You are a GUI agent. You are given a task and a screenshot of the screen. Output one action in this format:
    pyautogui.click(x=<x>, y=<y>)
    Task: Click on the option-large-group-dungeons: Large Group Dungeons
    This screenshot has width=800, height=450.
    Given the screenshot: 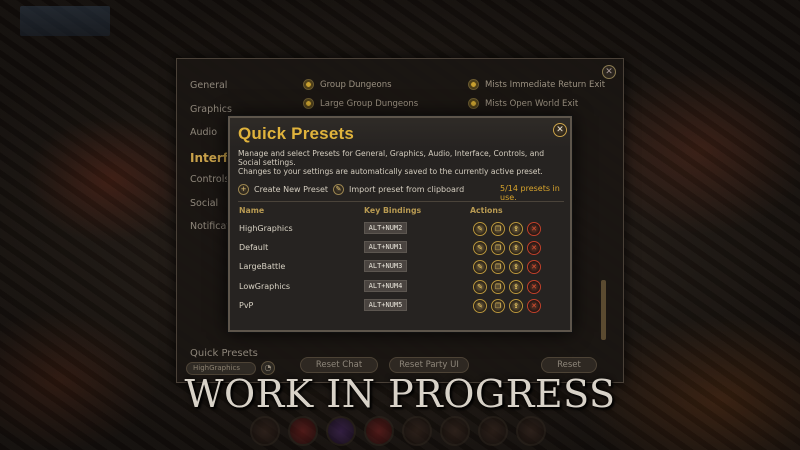 What is the action you would take?
    pyautogui.click(x=360, y=103)
    